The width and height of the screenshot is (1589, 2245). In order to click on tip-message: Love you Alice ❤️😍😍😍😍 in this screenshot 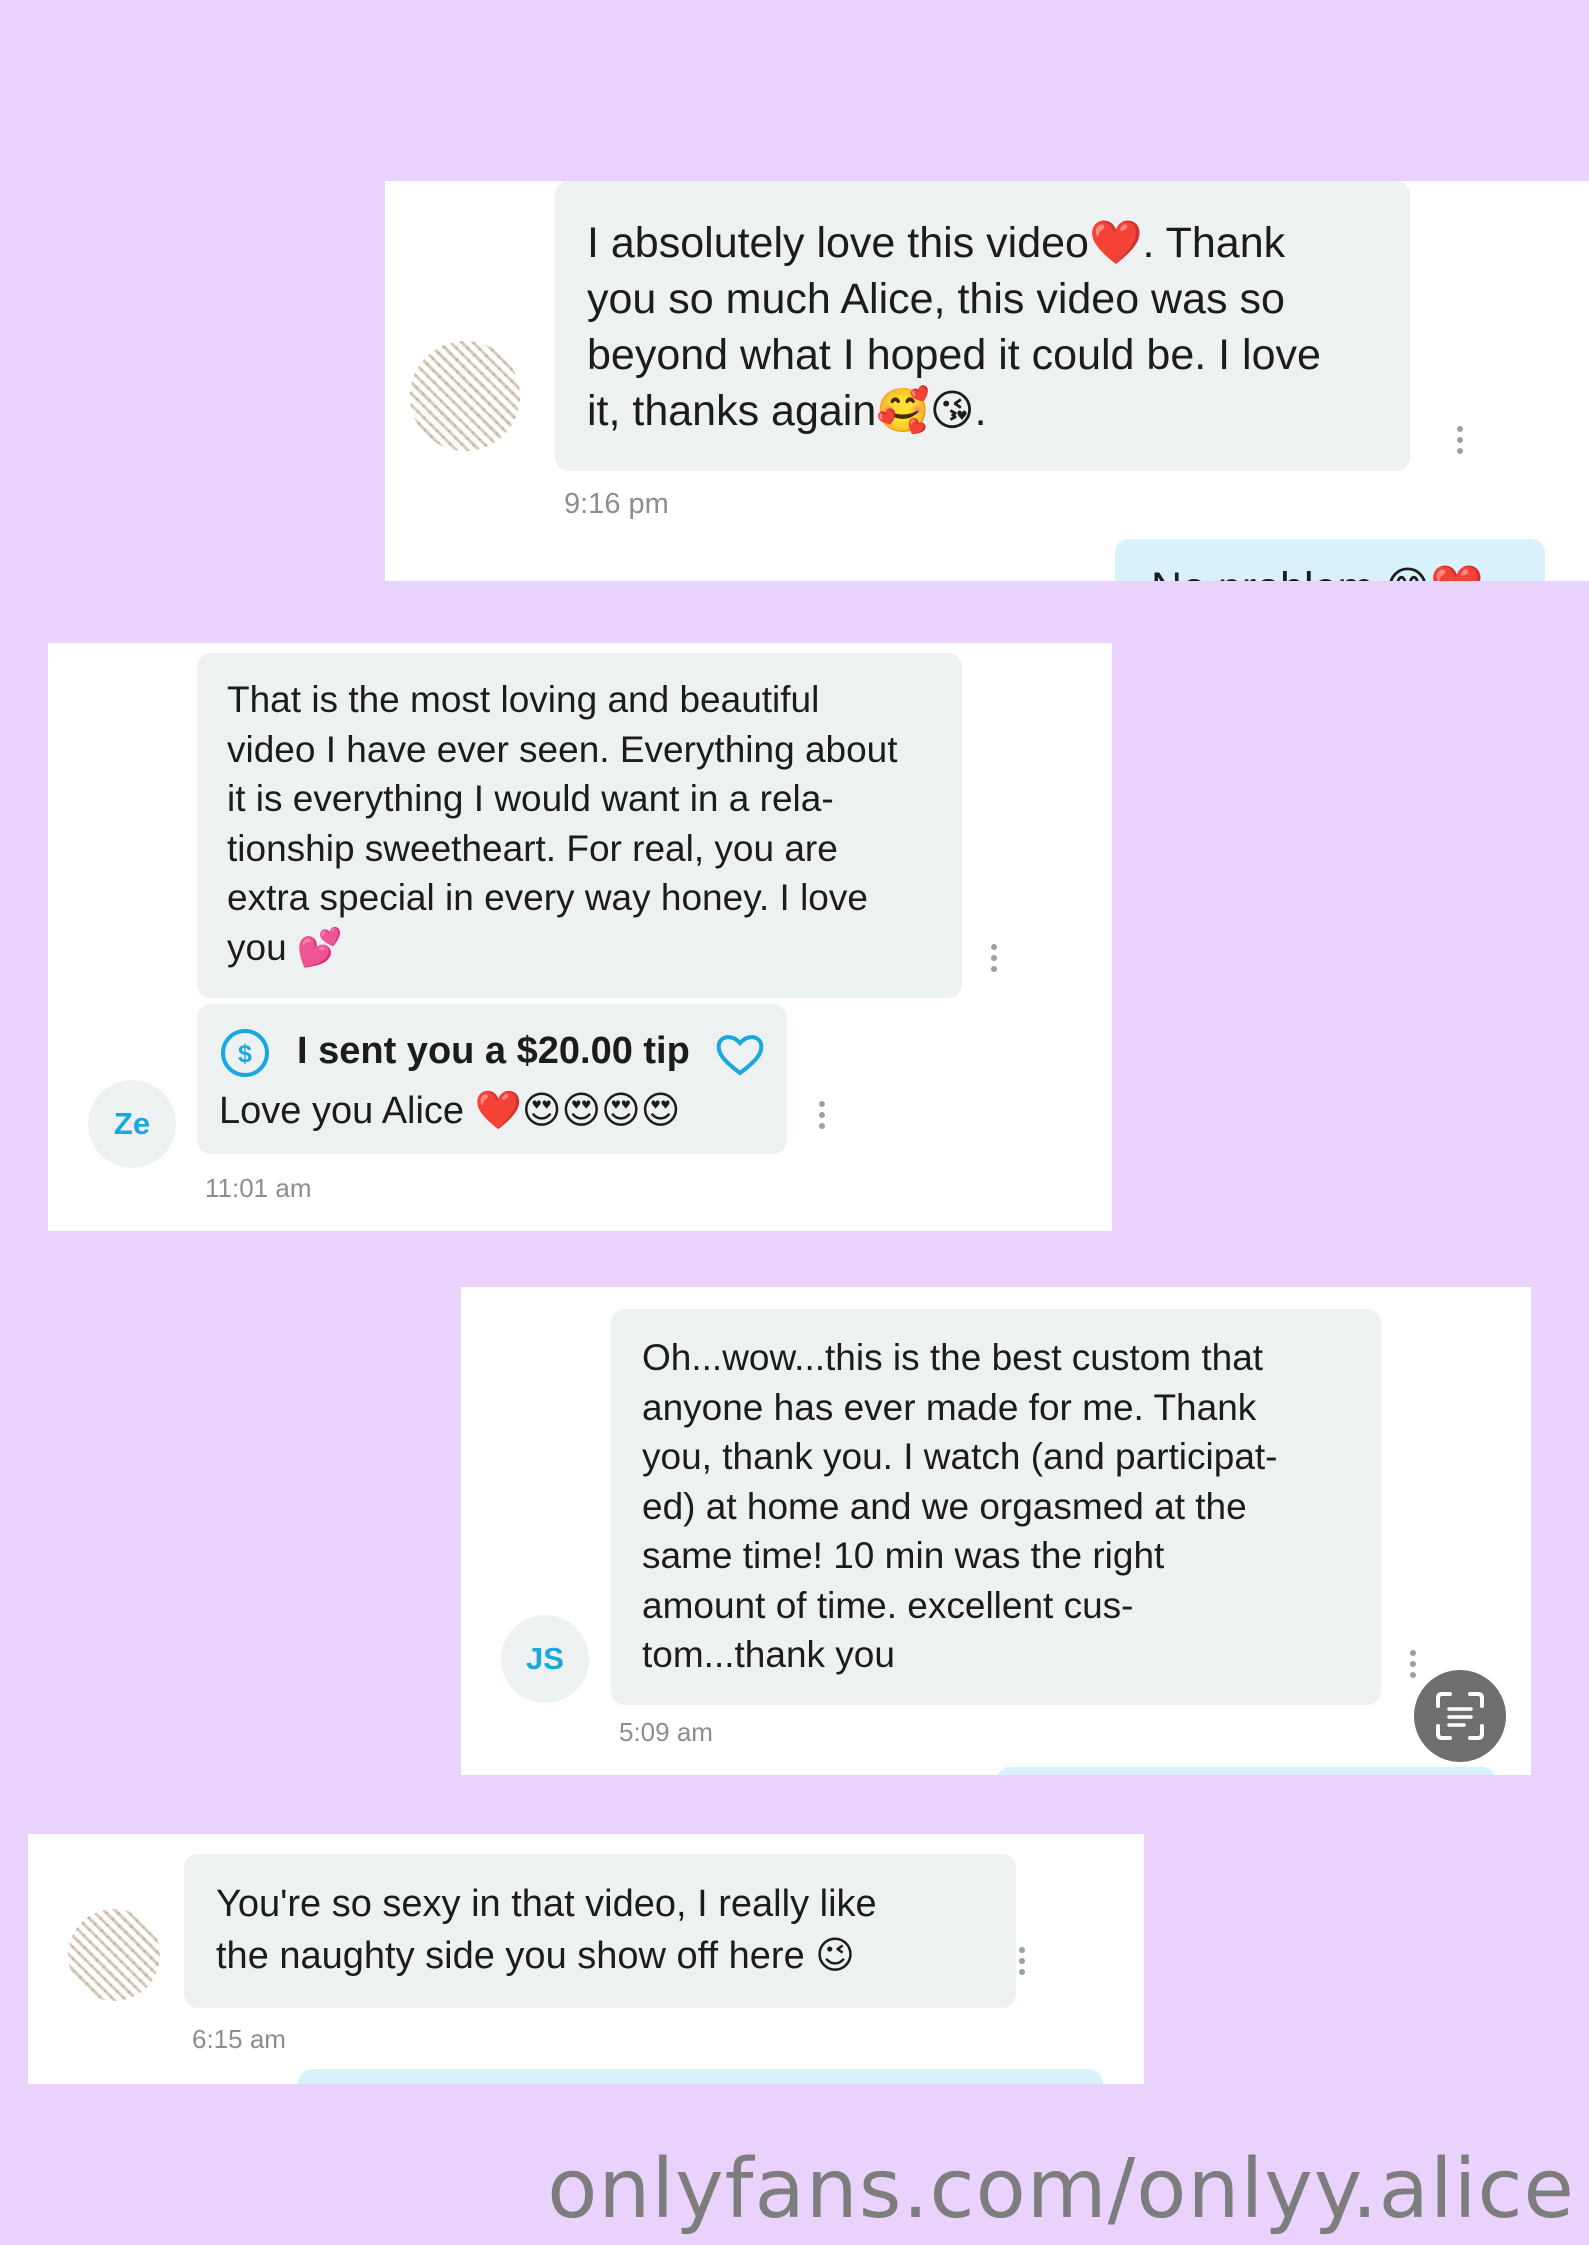, I will do `click(450, 1111)`.